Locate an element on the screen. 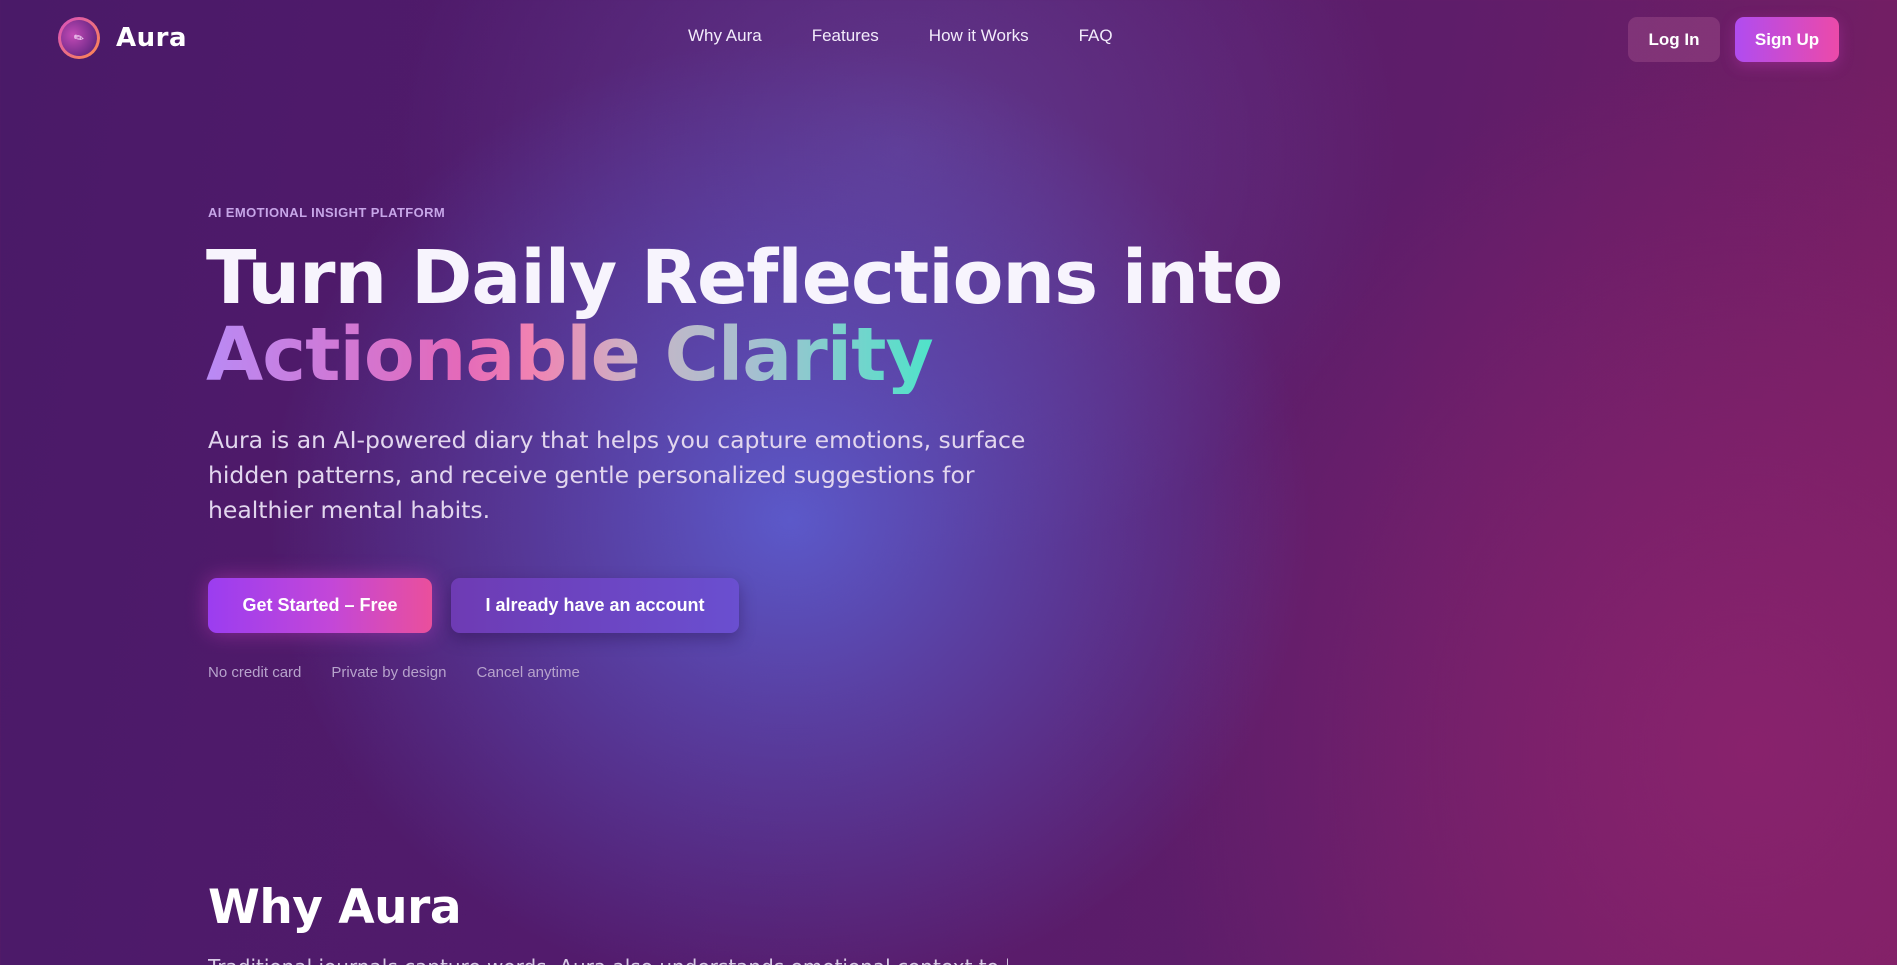 The image size is (1897, 965). nav-links: Why Aura Features How it Works FAQ is located at coordinates (900, 36).